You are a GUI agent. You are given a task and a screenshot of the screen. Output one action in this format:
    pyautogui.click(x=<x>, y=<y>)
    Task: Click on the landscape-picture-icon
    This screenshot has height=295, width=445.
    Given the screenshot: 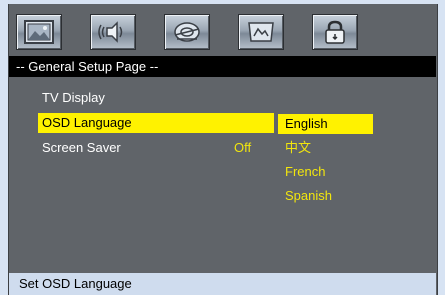 What is the action you would take?
    pyautogui.click(x=39, y=32)
    